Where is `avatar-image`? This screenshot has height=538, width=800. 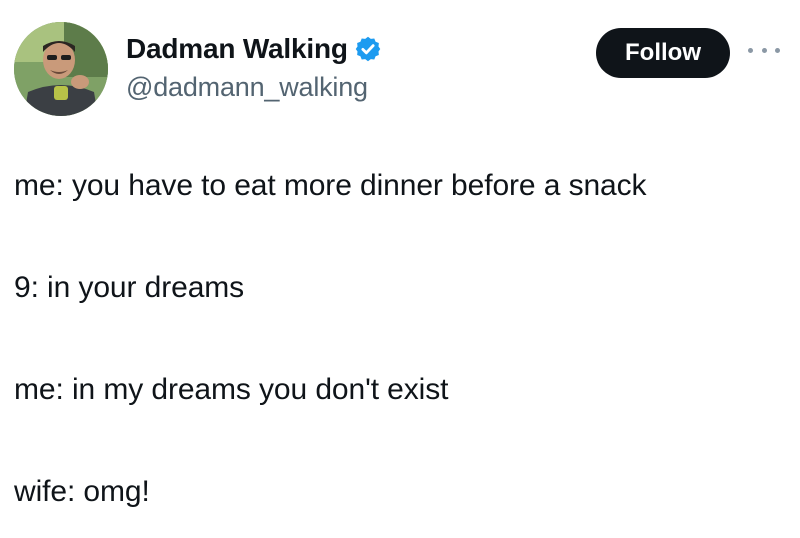 avatar-image is located at coordinates (61, 69).